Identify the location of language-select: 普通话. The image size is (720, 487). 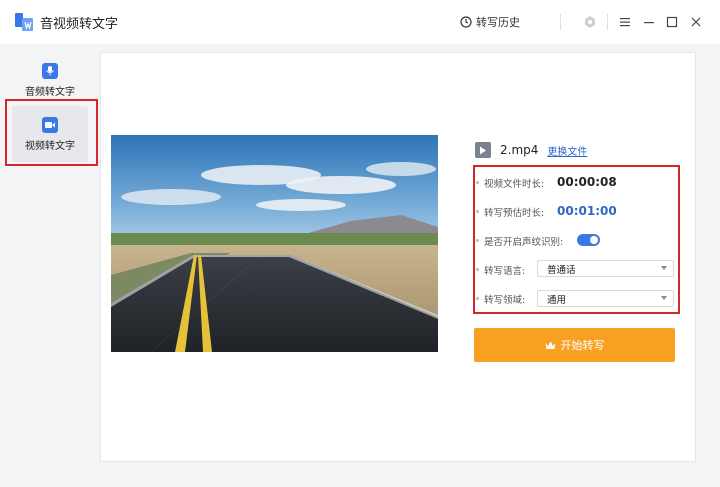
(605, 268).